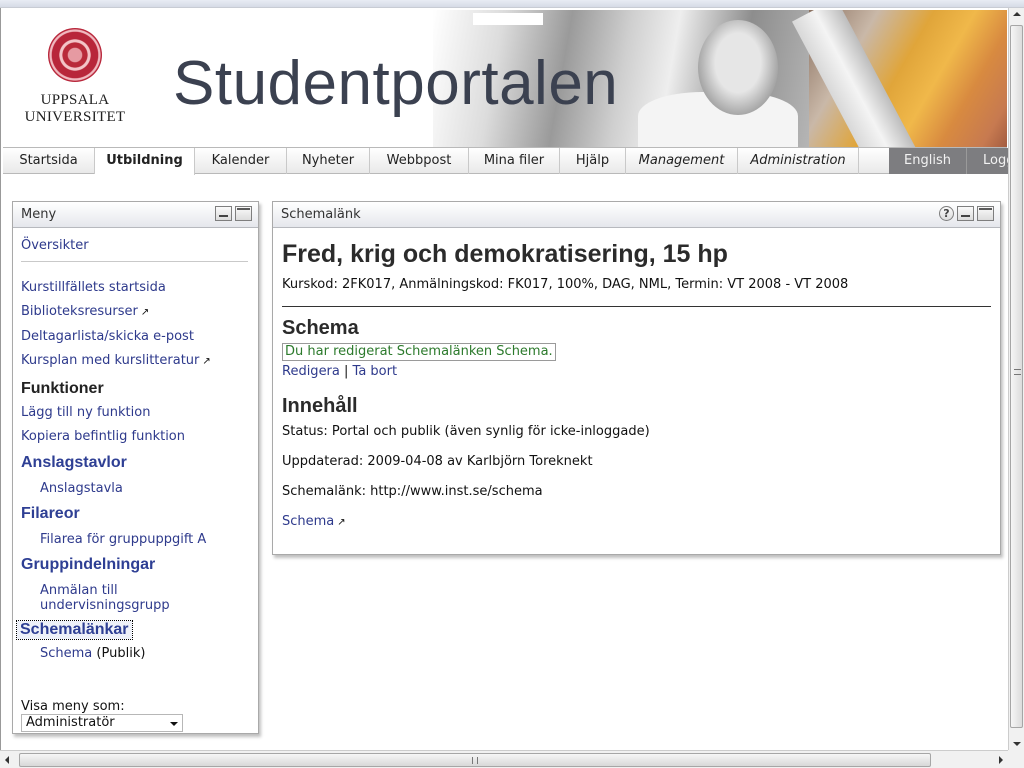 The height and width of the screenshot is (768, 1024). Describe the element at coordinates (412, 491) in the screenshot. I see `schema-url-text: Schemalänk: http://www.inst.se/schema` at that location.